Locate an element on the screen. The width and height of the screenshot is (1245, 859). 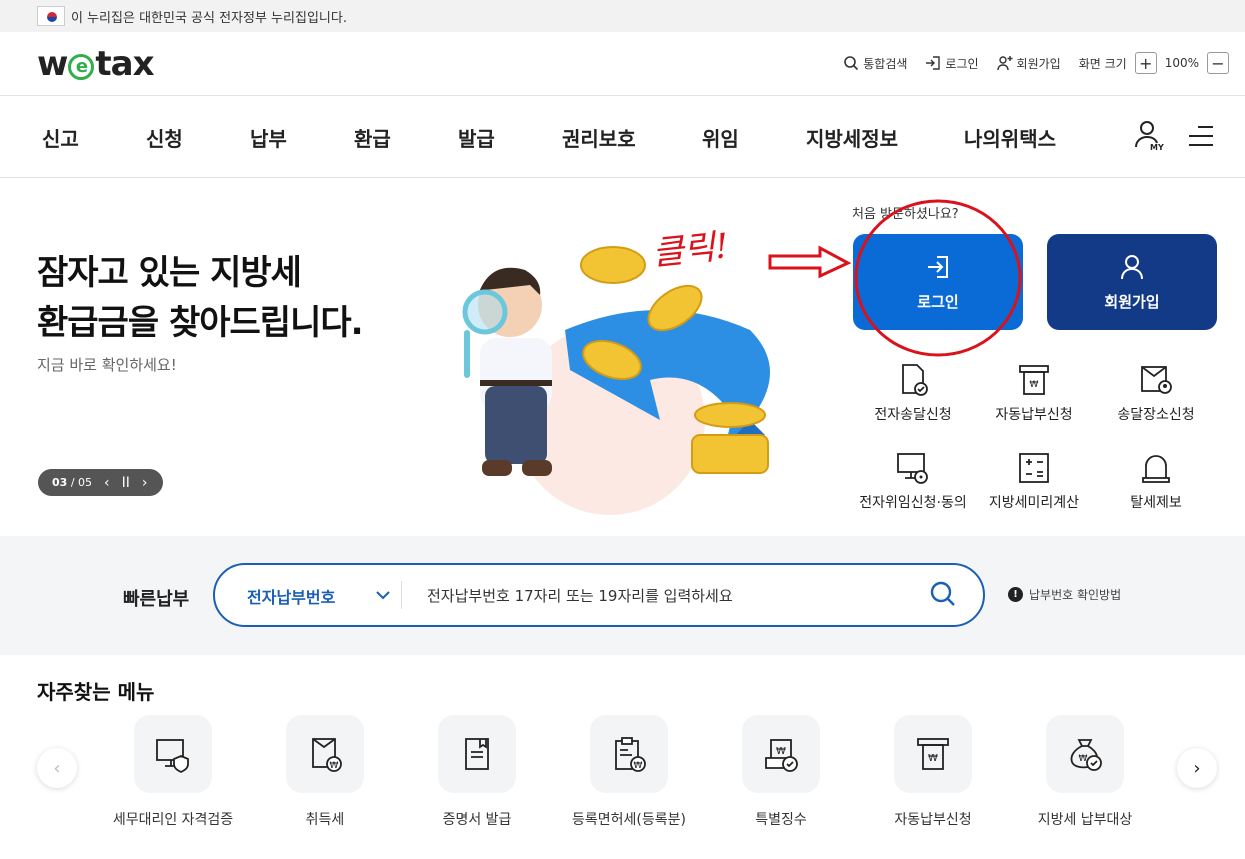
service-tax-calculator: 지방세미리계산 is located at coordinates (1034, 481).